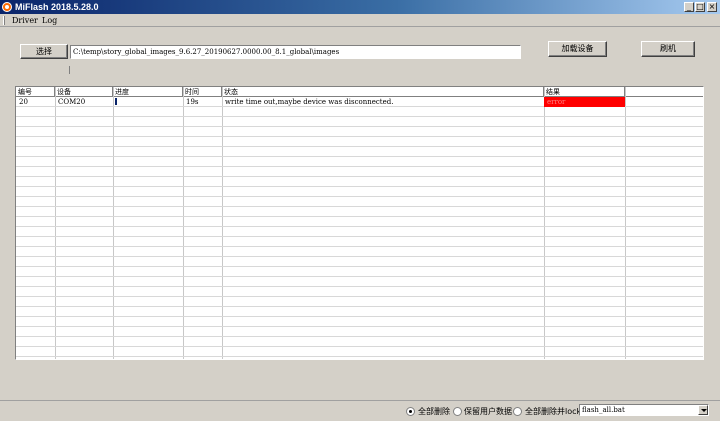  What do you see at coordinates (44, 51) in the screenshot?
I see `select-folder-button: 选择` at bounding box center [44, 51].